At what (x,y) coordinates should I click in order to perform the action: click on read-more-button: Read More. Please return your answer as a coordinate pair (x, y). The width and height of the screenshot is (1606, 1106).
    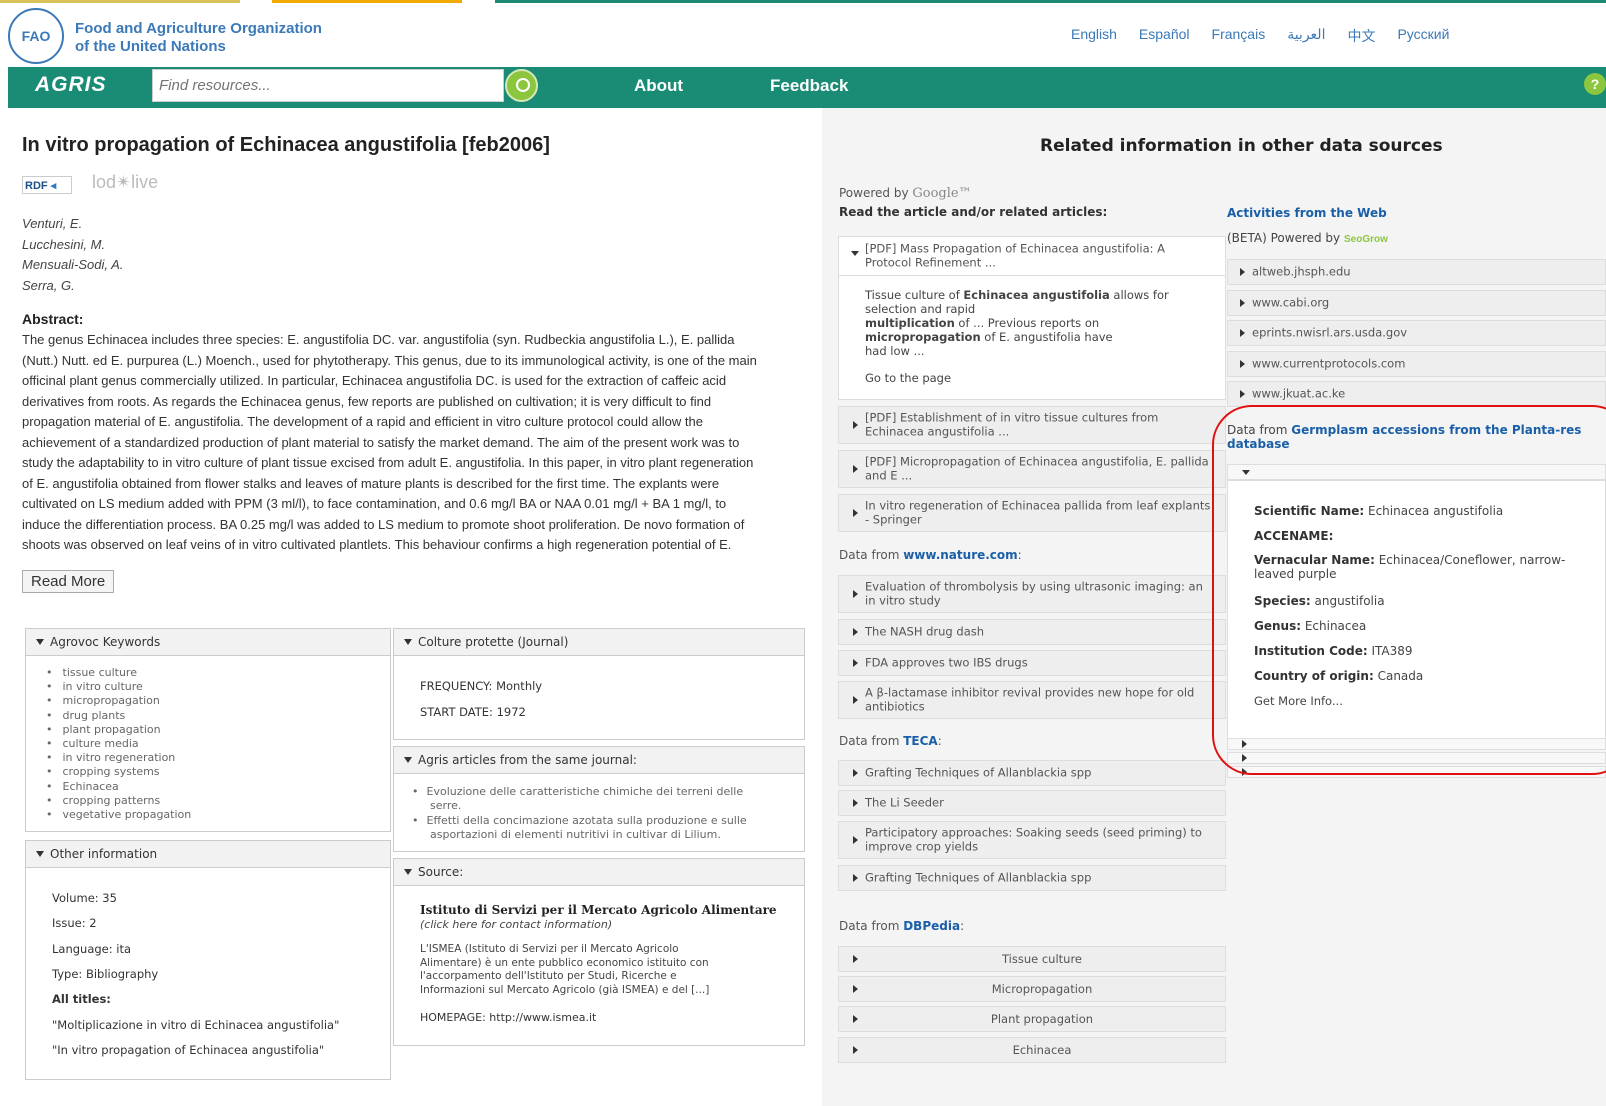
    Looking at the image, I should click on (68, 581).